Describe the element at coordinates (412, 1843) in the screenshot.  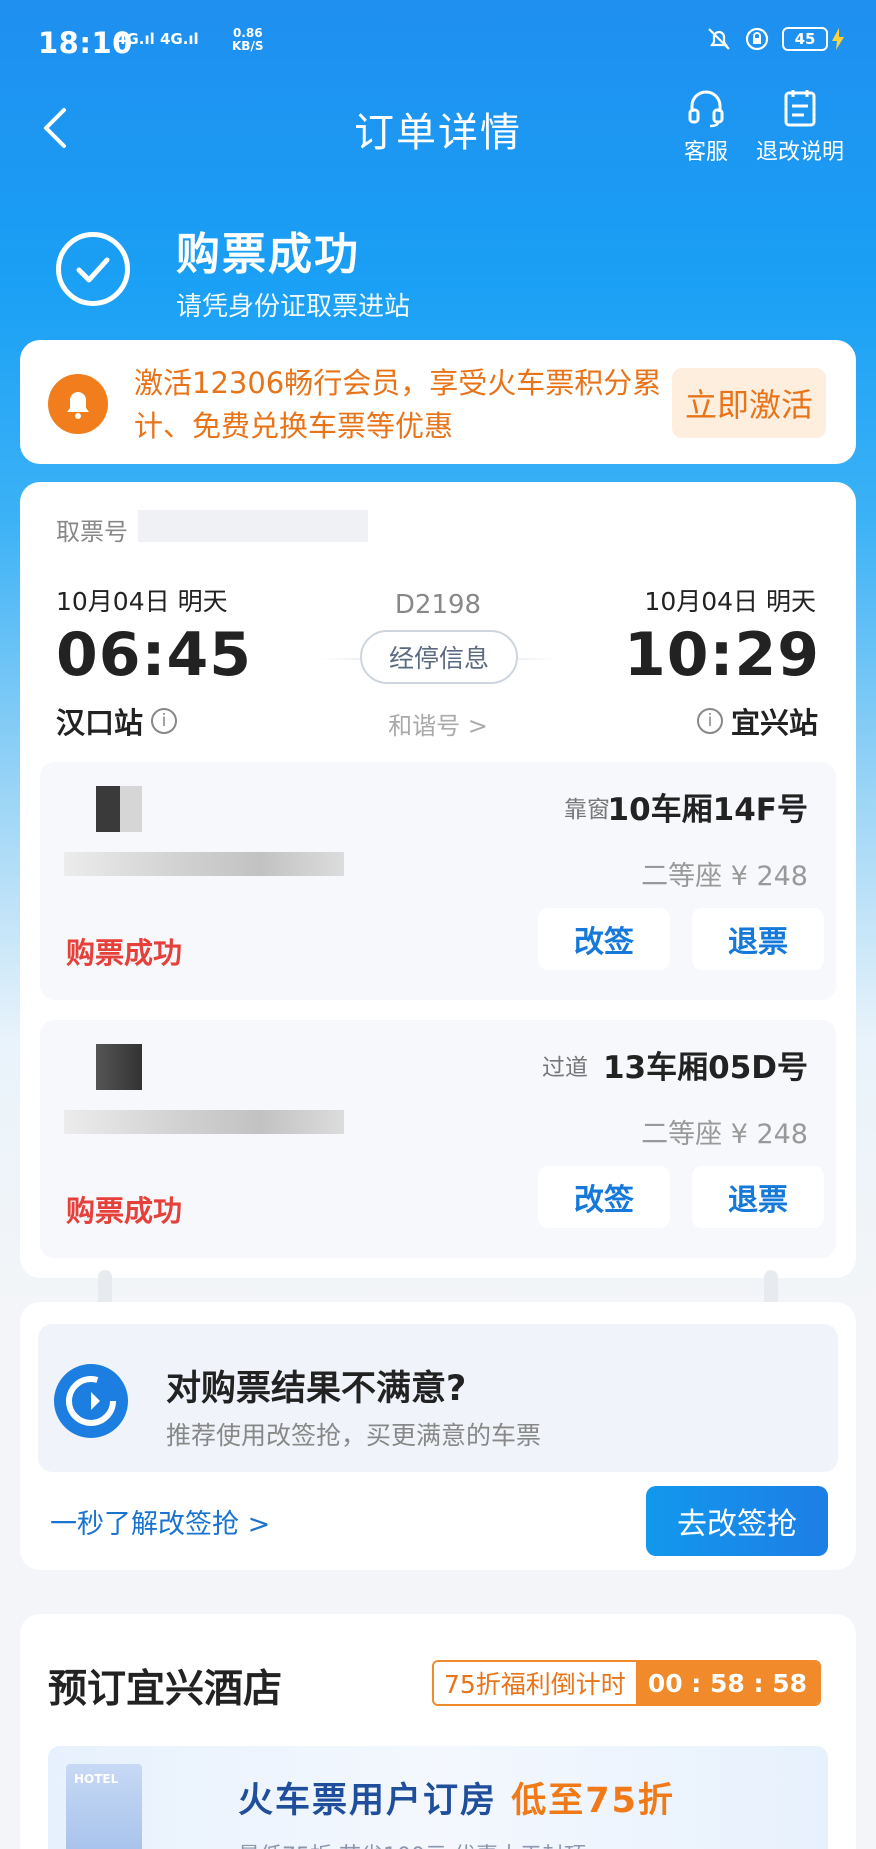
I see `banner-subtext: 最低75折 节省100元 优惠大于封顶` at that location.